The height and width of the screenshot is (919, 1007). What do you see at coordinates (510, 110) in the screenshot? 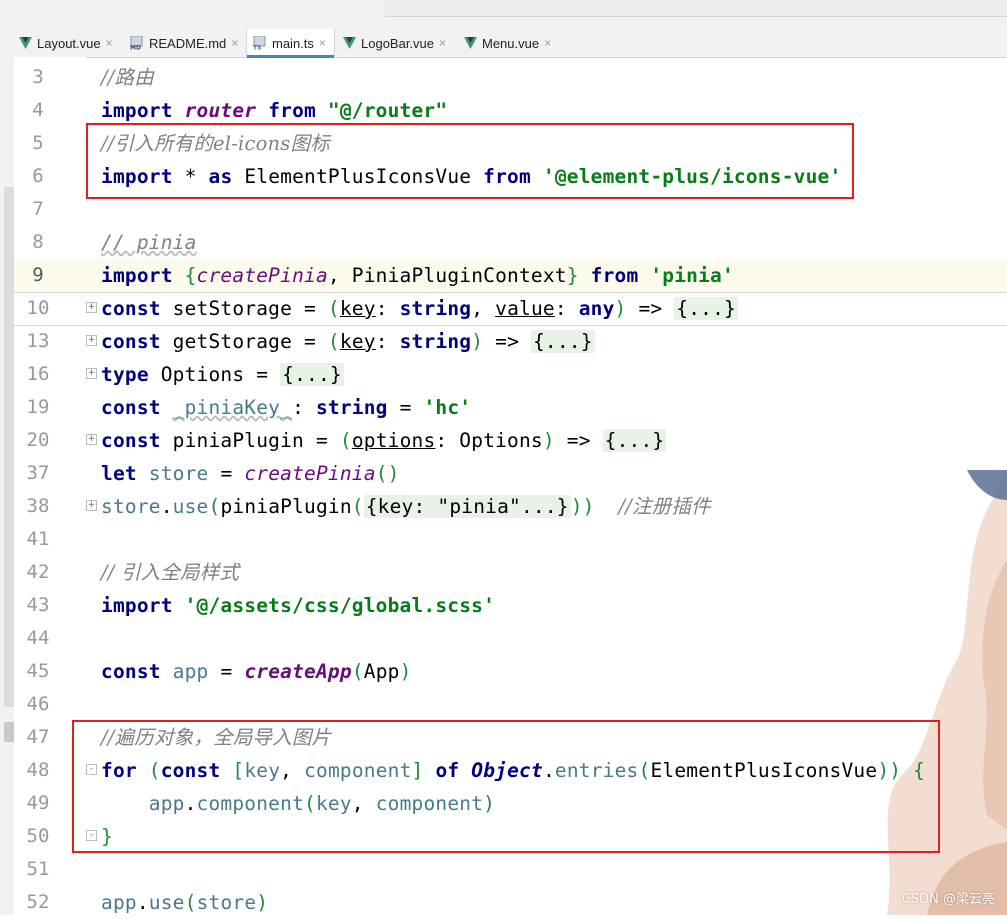
I see `code-line: 4 import router from "@/router"` at bounding box center [510, 110].